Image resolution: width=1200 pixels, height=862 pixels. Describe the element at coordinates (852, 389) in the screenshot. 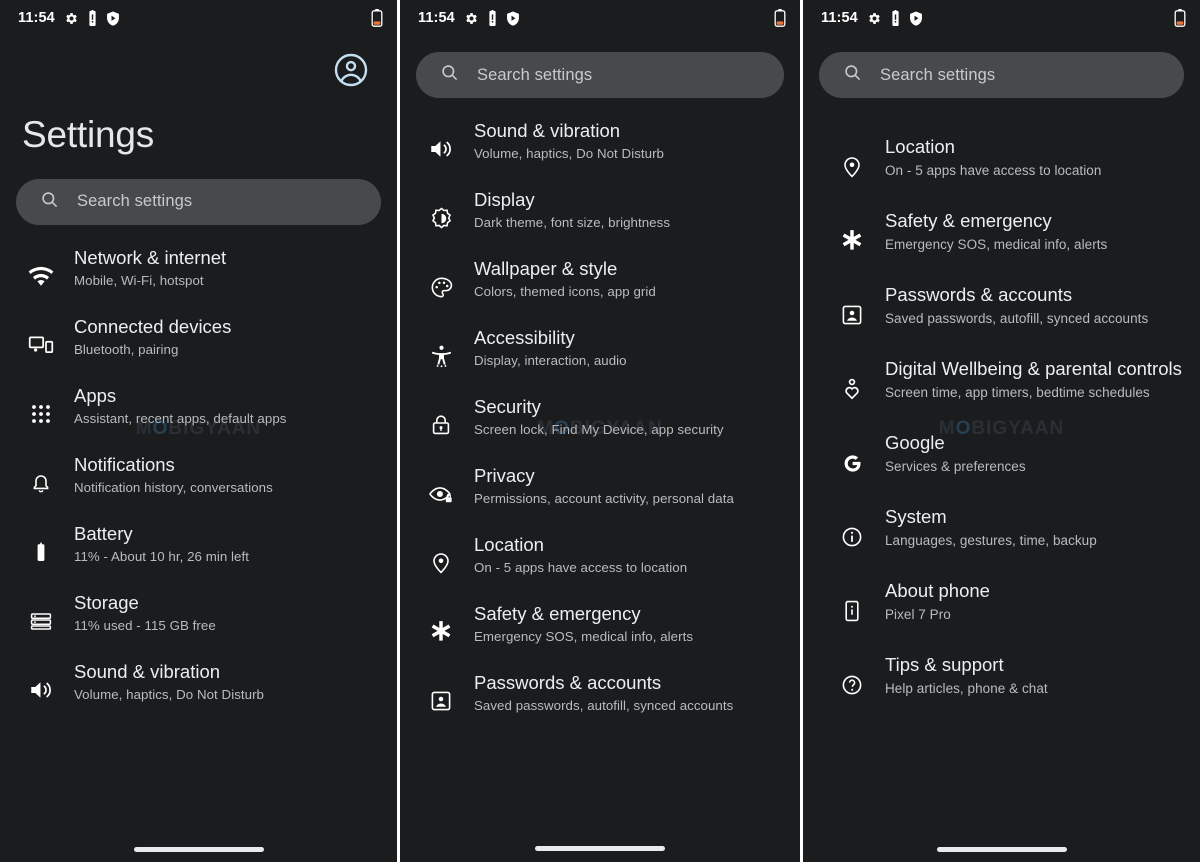

I see `digital-wellbeing-icon` at that location.